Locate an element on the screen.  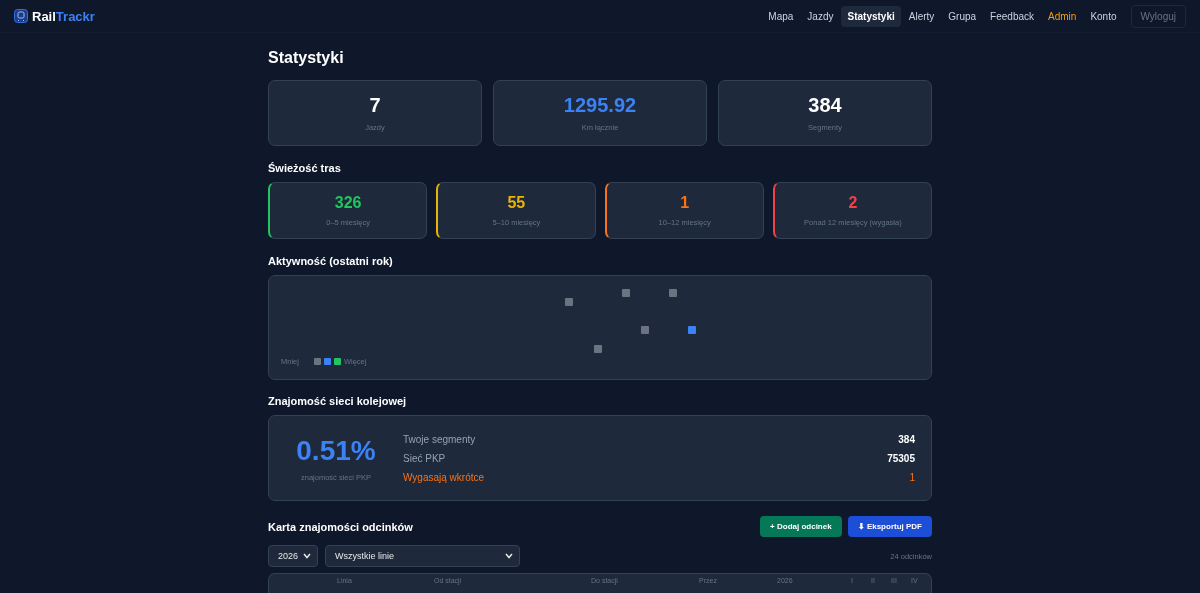
line-select: Wszystkie linie is located at coordinates (422, 556).